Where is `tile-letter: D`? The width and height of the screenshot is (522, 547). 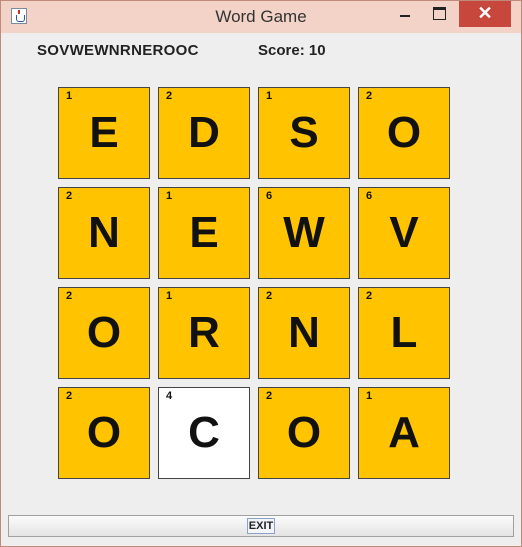 tile-letter: D is located at coordinates (204, 132).